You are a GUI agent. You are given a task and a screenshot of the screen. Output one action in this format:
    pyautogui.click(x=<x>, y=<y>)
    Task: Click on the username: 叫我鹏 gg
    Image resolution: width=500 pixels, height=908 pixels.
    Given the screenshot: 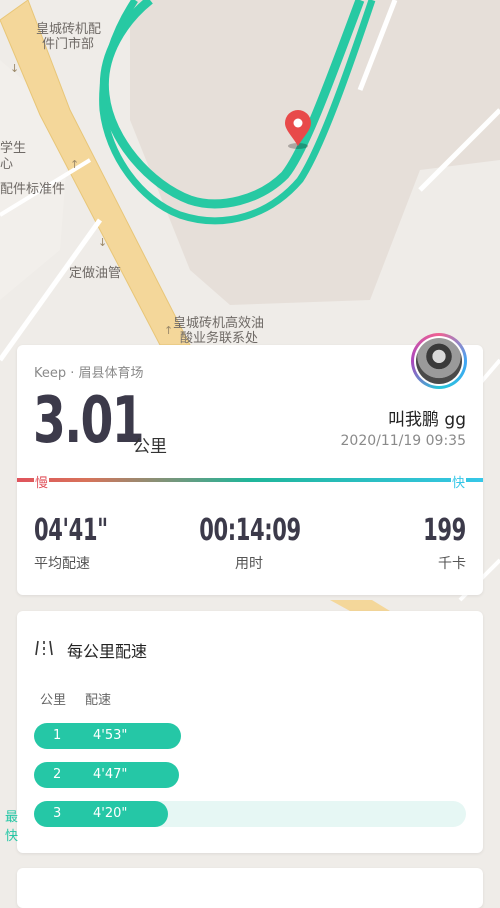 What is the action you would take?
    pyautogui.click(x=427, y=420)
    